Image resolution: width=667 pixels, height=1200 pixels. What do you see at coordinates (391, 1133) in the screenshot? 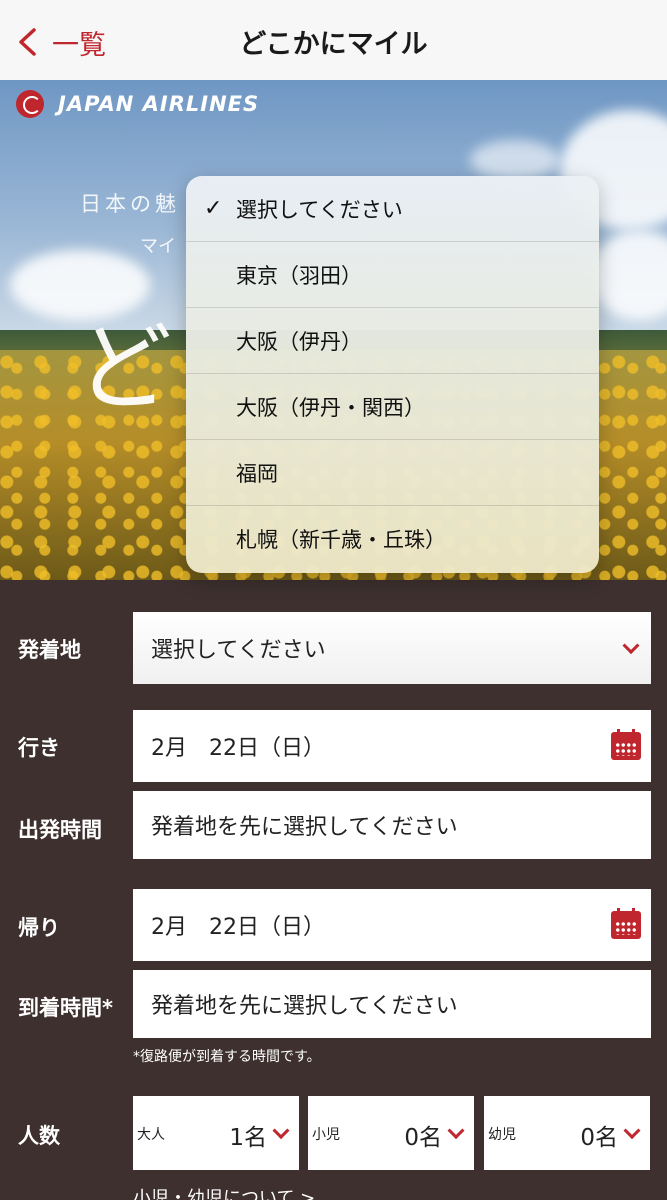
I see `child-count-select: 小児 0名` at bounding box center [391, 1133].